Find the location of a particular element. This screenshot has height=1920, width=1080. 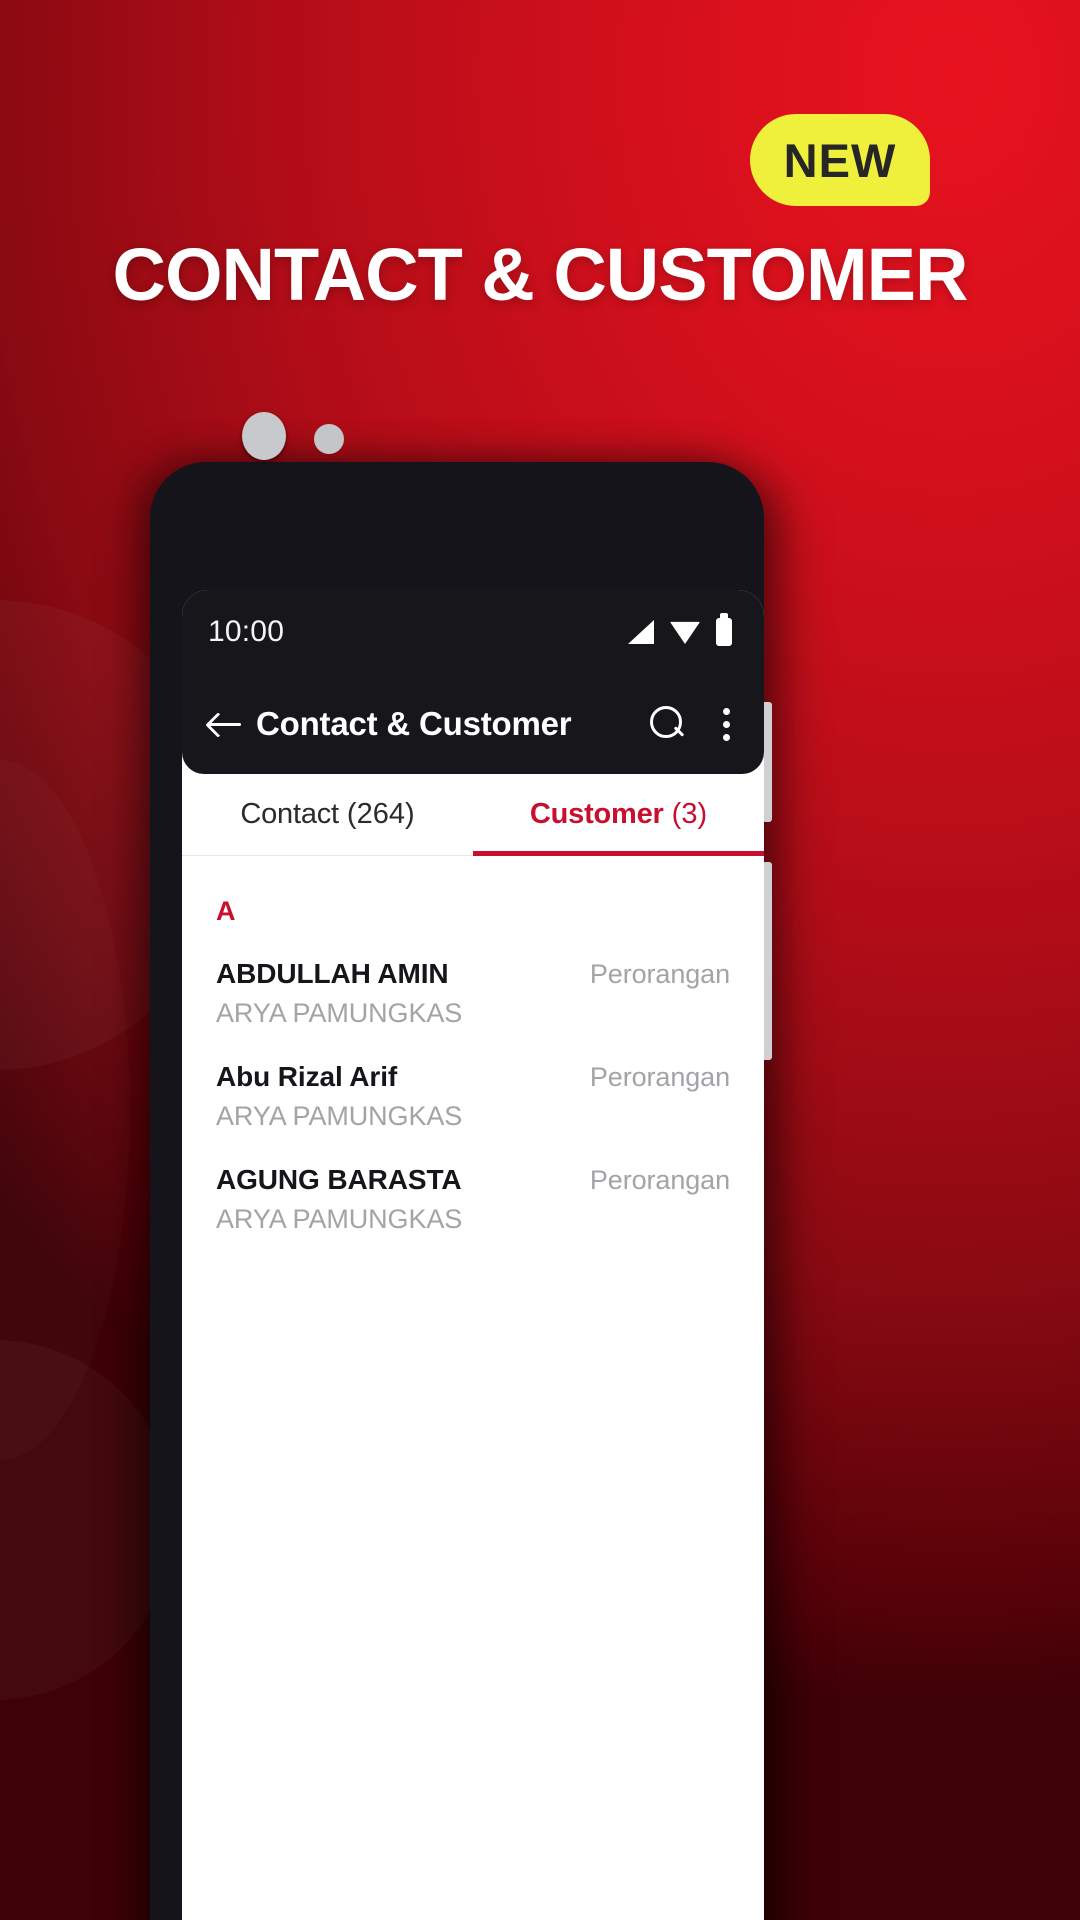

tab-bar: Contact (264) Customer (3) is located at coordinates (473, 815).